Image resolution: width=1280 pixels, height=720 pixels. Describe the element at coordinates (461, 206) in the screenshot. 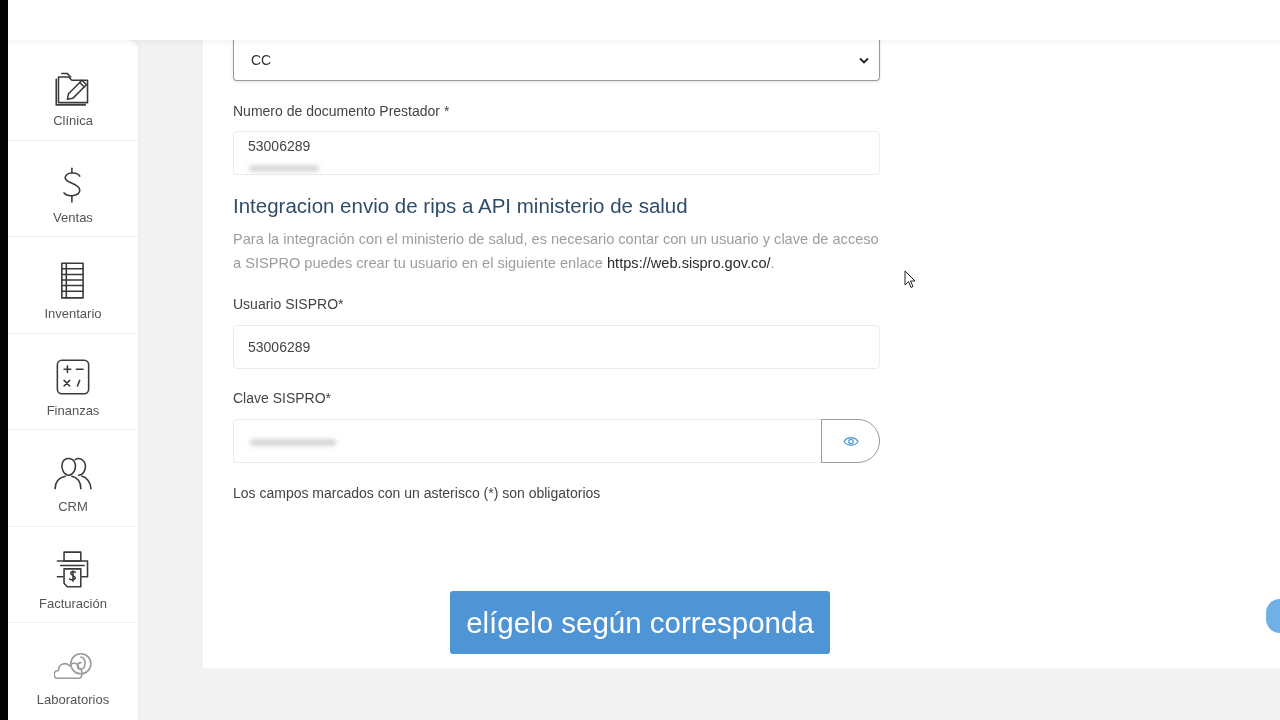

I see `section-title: Integracion envio de rips a API ministerio de salud` at that location.